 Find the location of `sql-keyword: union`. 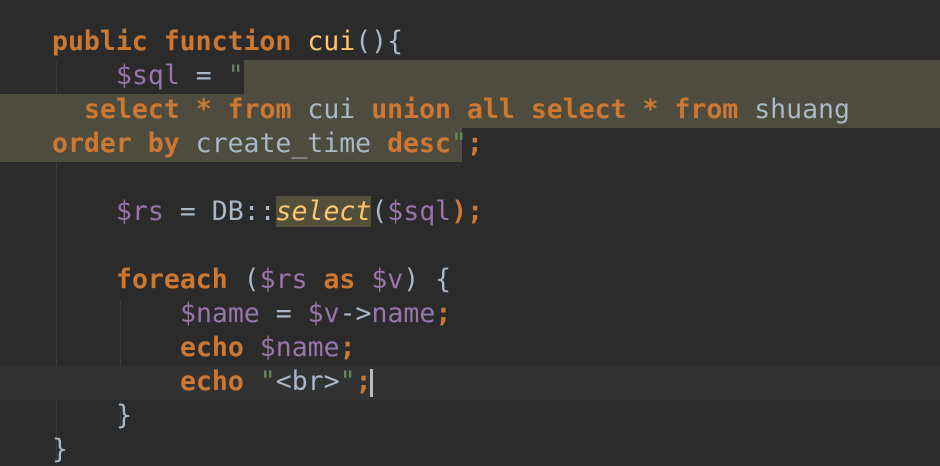

sql-keyword: union is located at coordinates (411, 109).